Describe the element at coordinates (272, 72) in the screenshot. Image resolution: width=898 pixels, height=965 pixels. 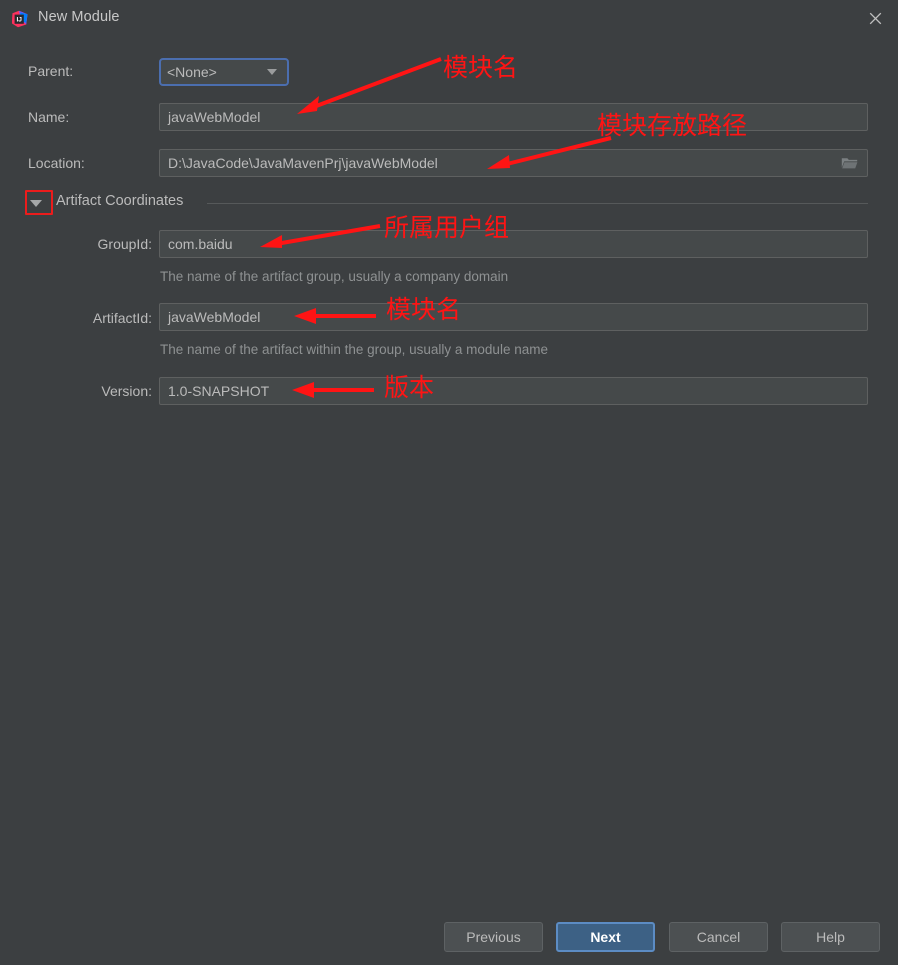
I see `chevron-down-icon` at that location.